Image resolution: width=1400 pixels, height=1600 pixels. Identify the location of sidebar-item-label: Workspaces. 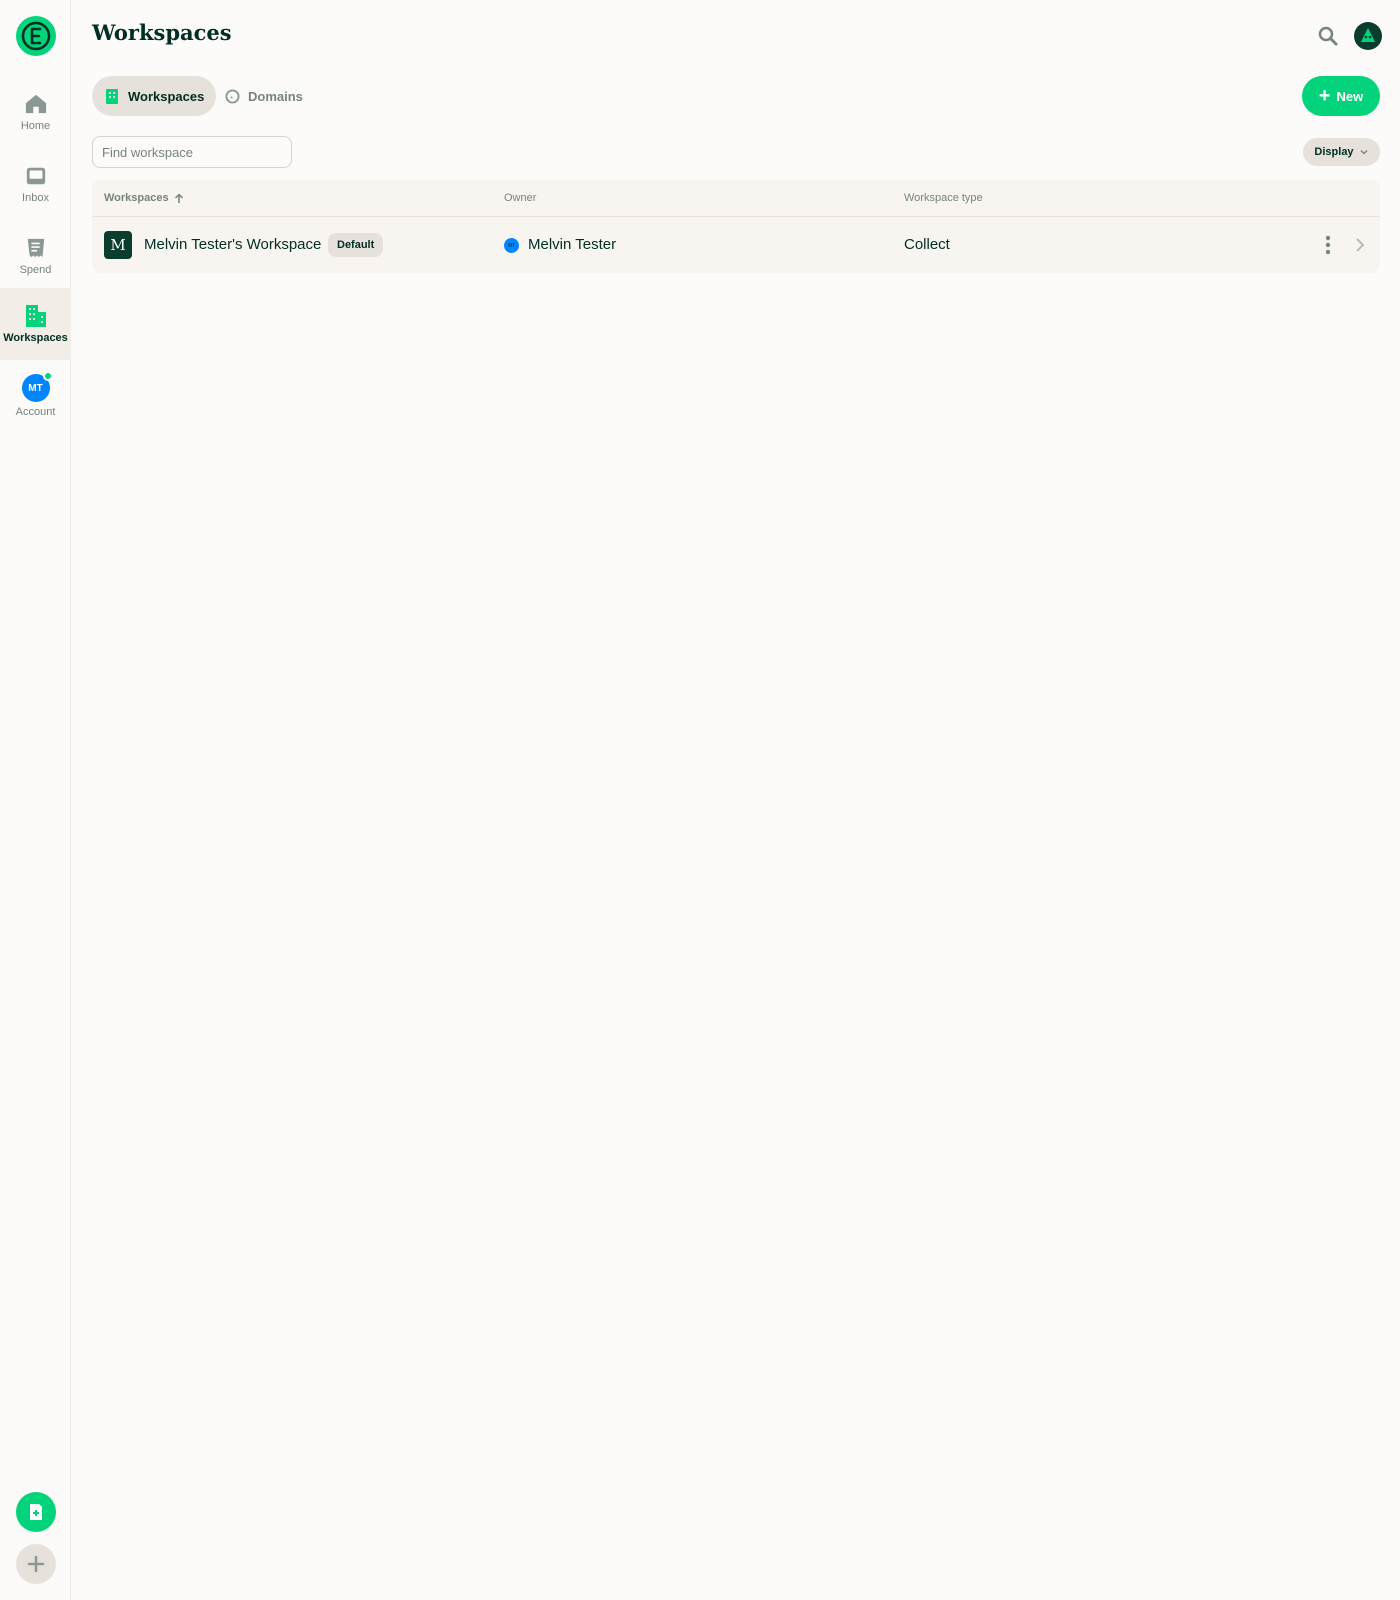
(35, 338).